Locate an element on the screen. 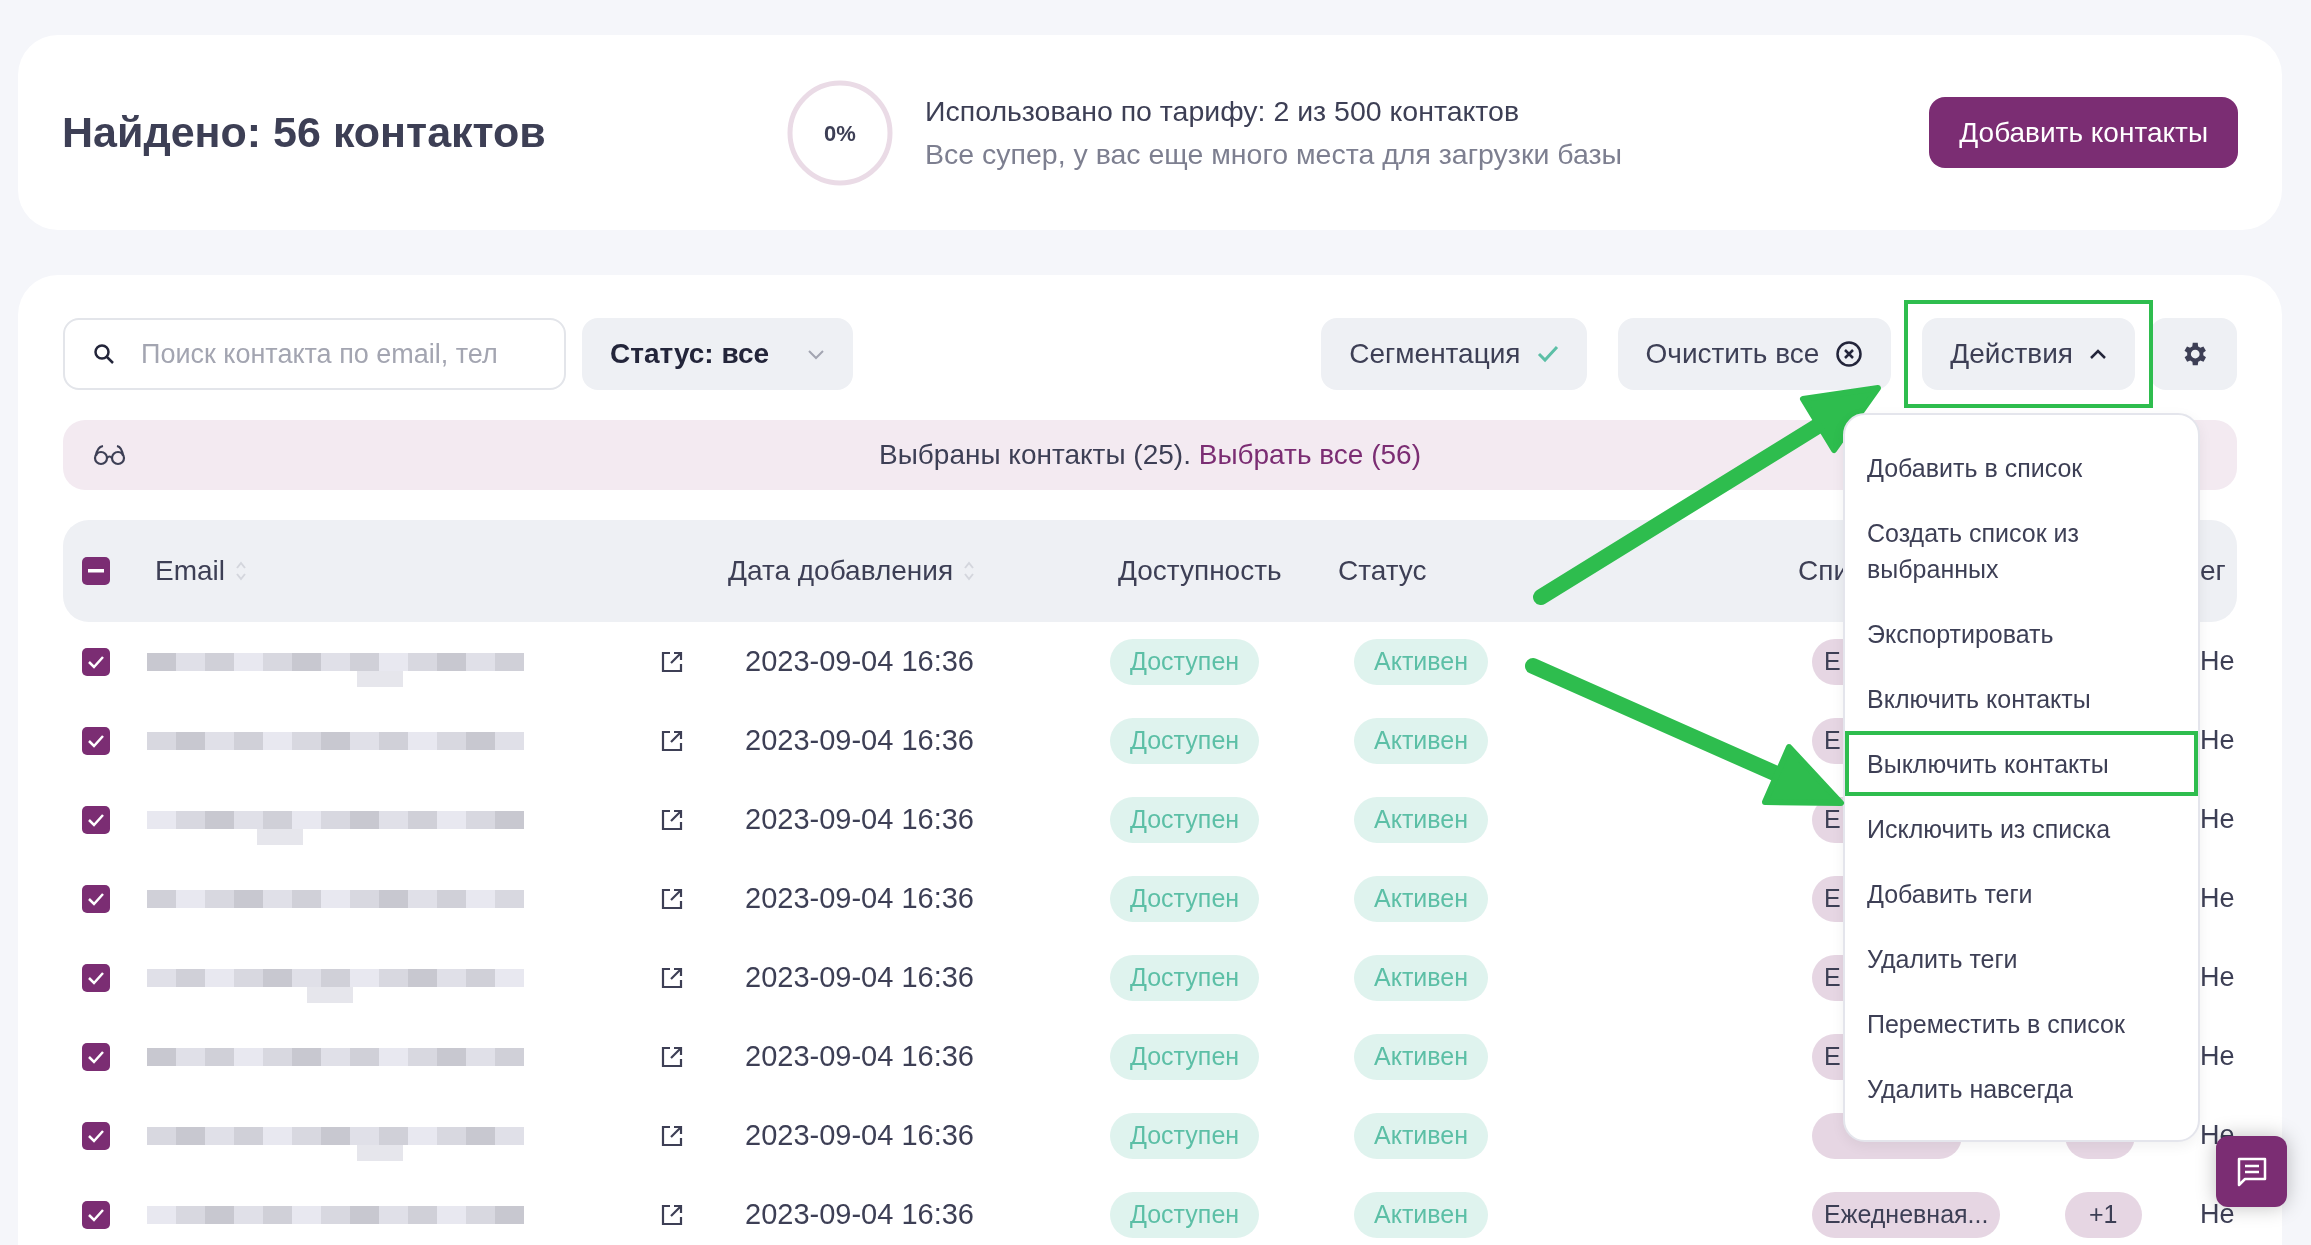  select-all-link: Выбрать все (56) is located at coordinates (1309, 454).